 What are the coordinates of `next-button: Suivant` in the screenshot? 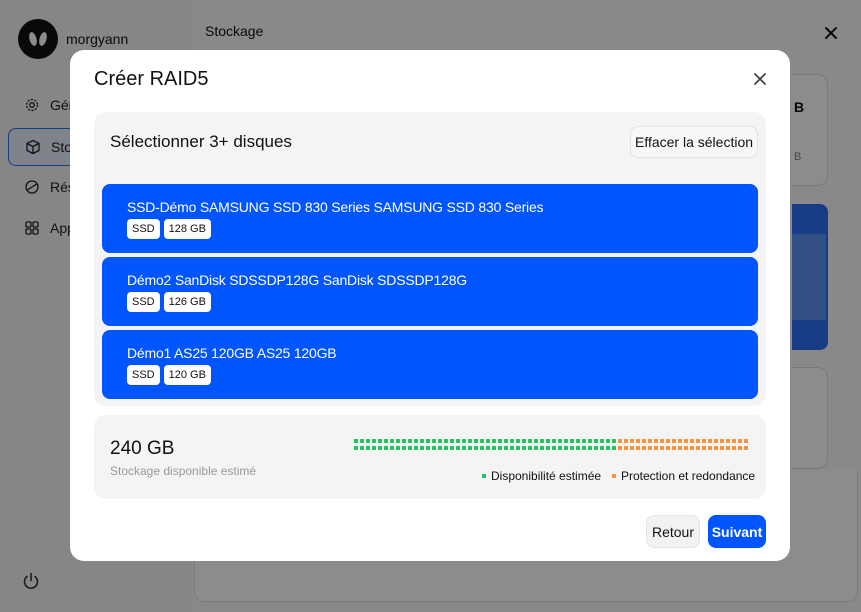 It's located at (737, 531).